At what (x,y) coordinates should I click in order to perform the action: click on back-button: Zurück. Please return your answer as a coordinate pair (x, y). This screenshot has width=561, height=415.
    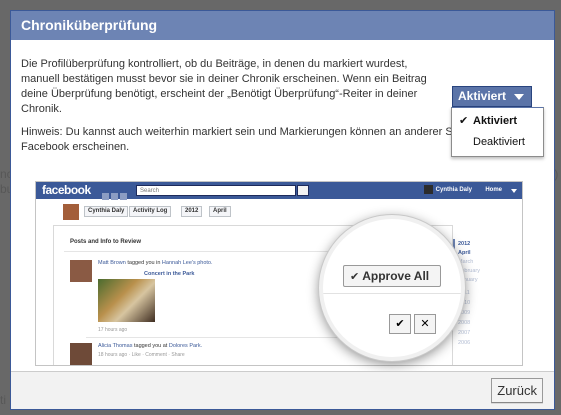
    Looking at the image, I should click on (517, 390).